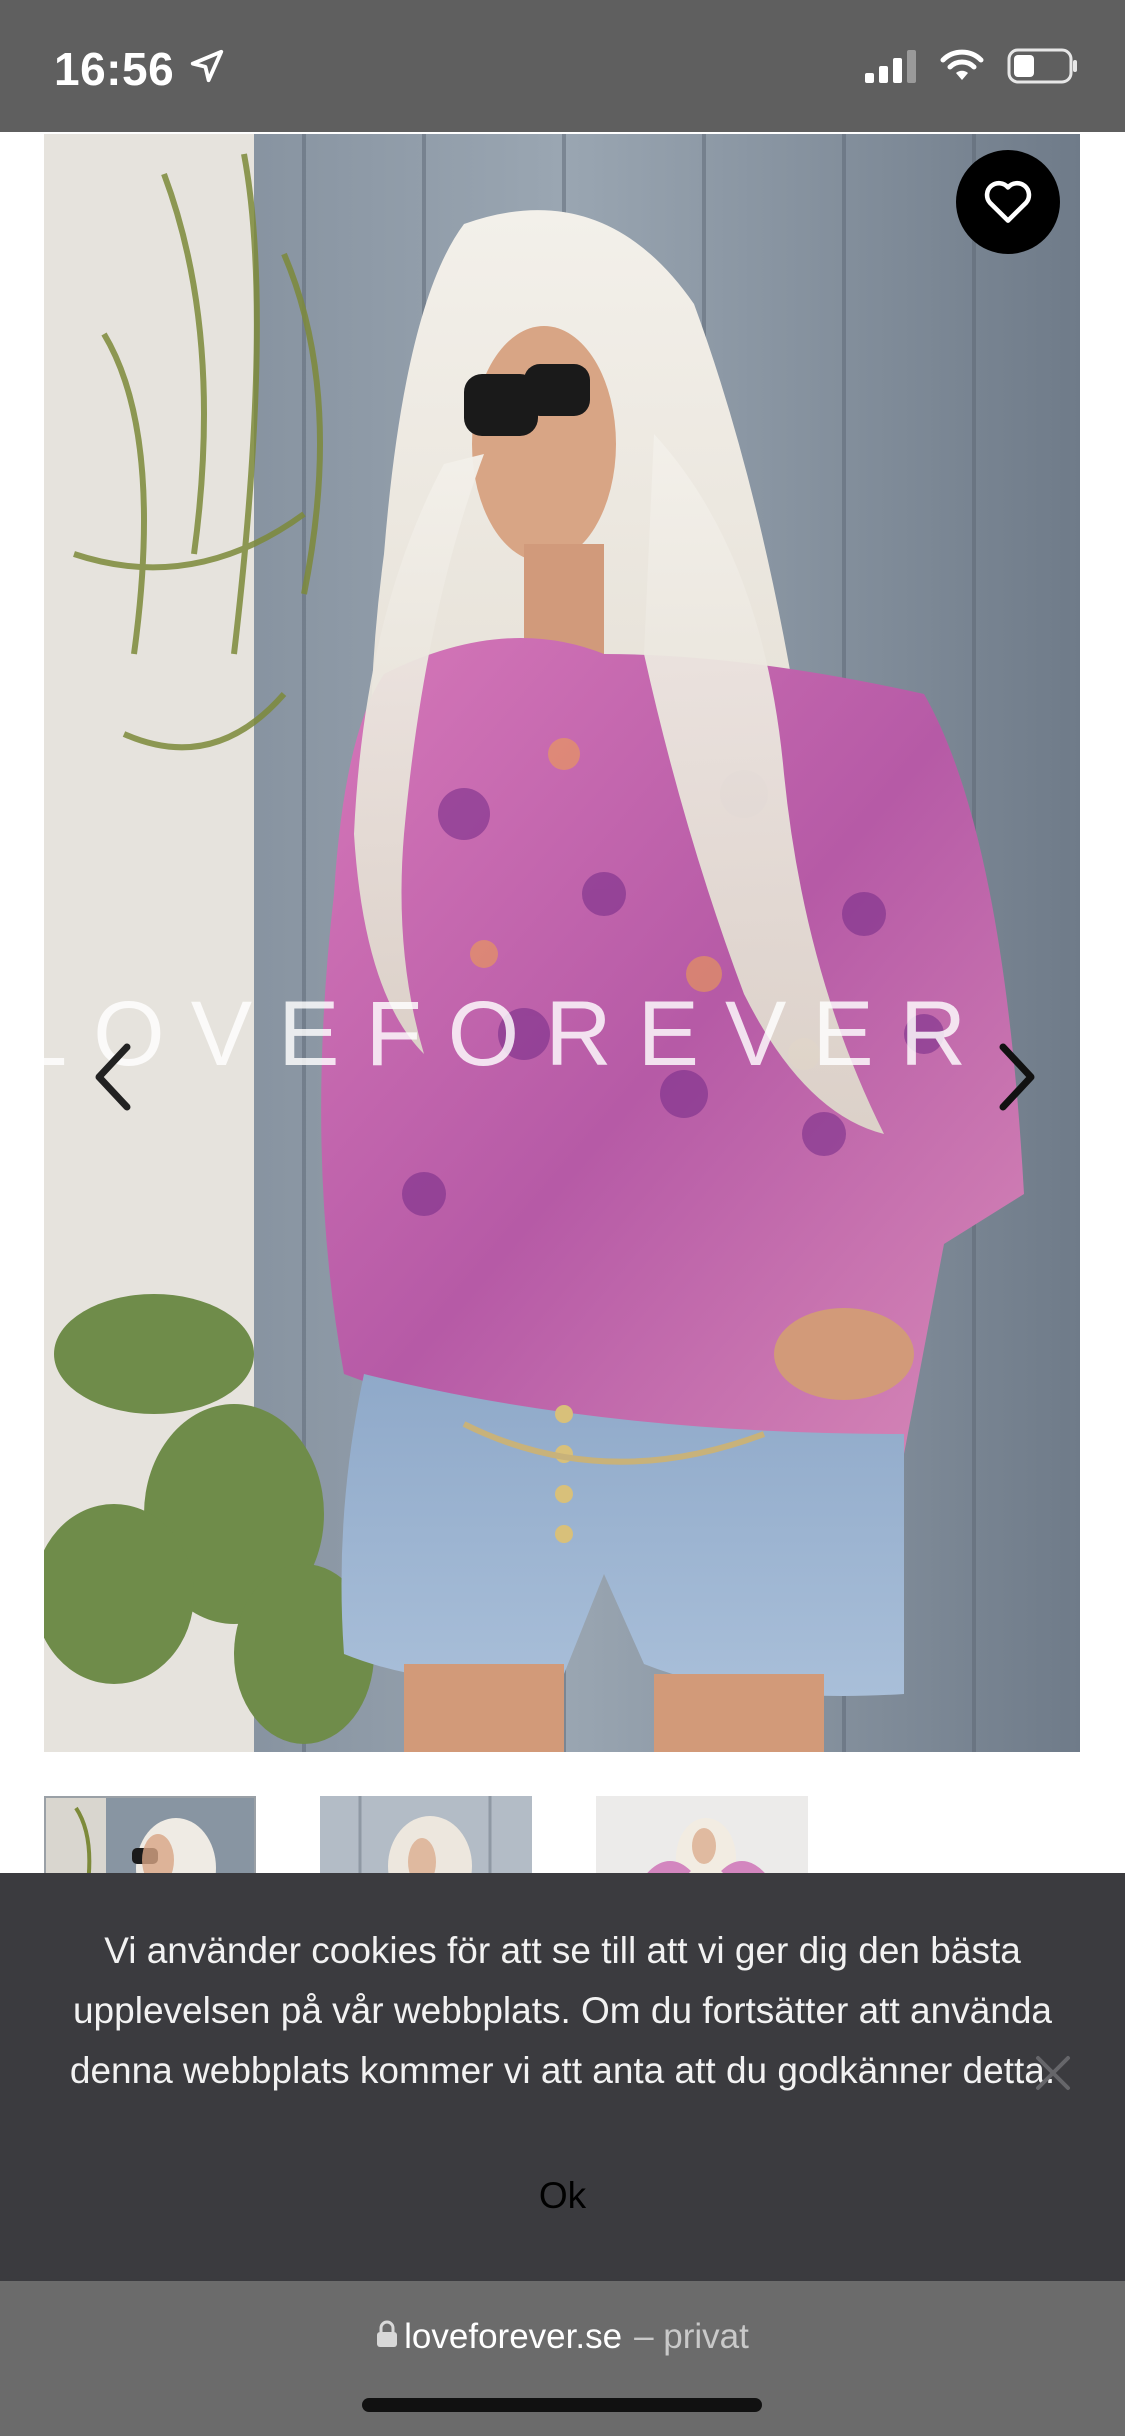  Describe the element at coordinates (207, 69) in the screenshot. I see `location-arrow-icon` at that location.